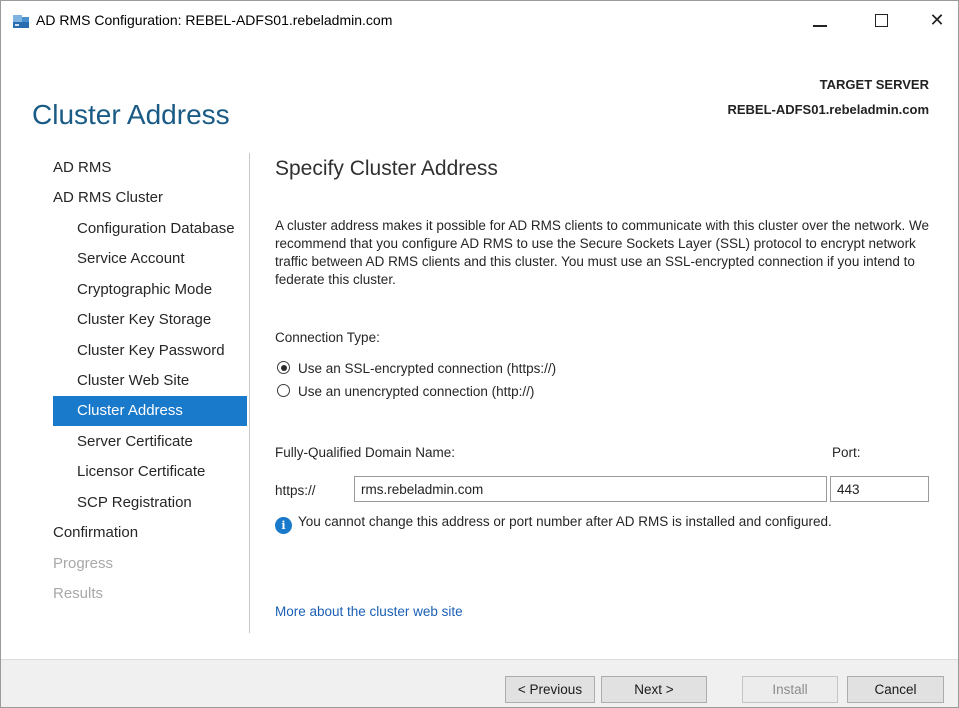 This screenshot has height=708, width=959. What do you see at coordinates (78, 593) in the screenshot?
I see `sidebar-item-results: Results` at bounding box center [78, 593].